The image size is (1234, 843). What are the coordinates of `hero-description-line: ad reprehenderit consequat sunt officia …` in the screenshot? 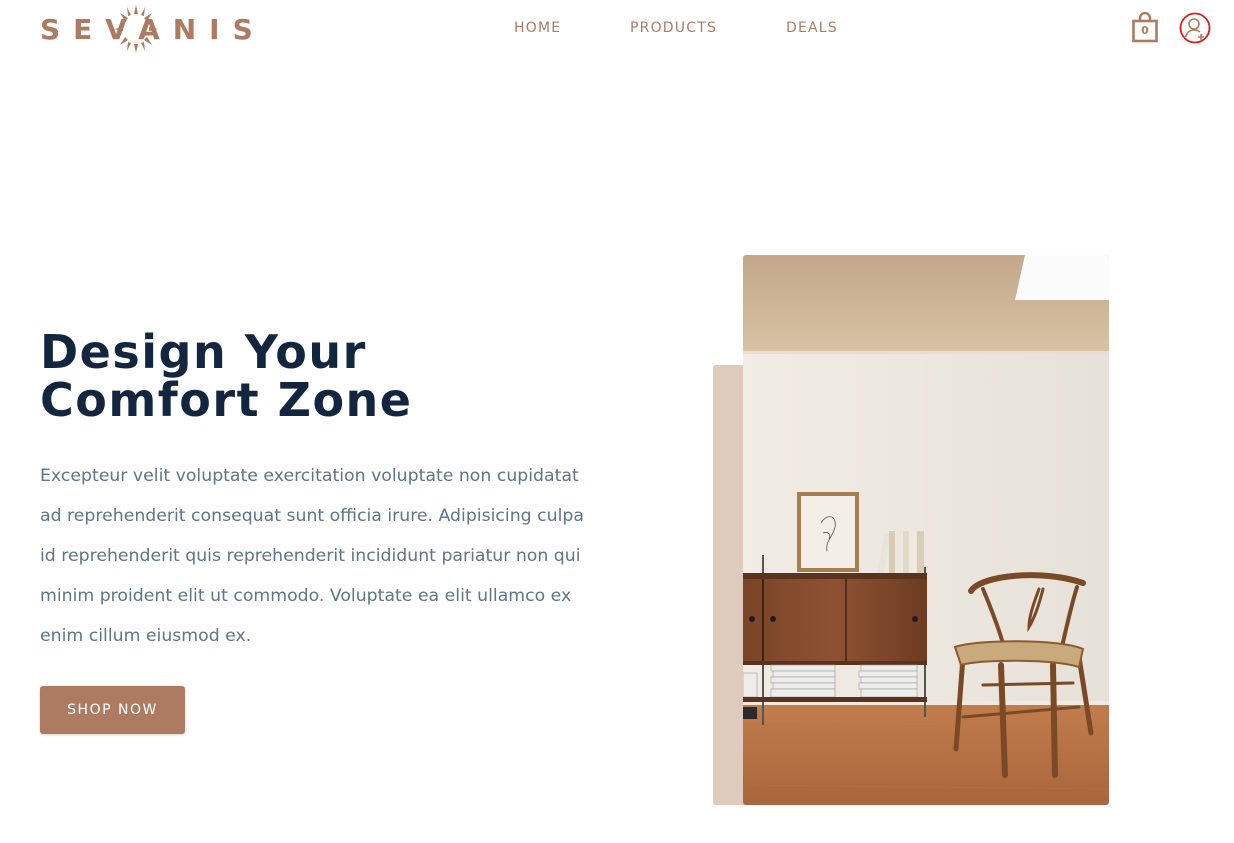 It's located at (312, 516).